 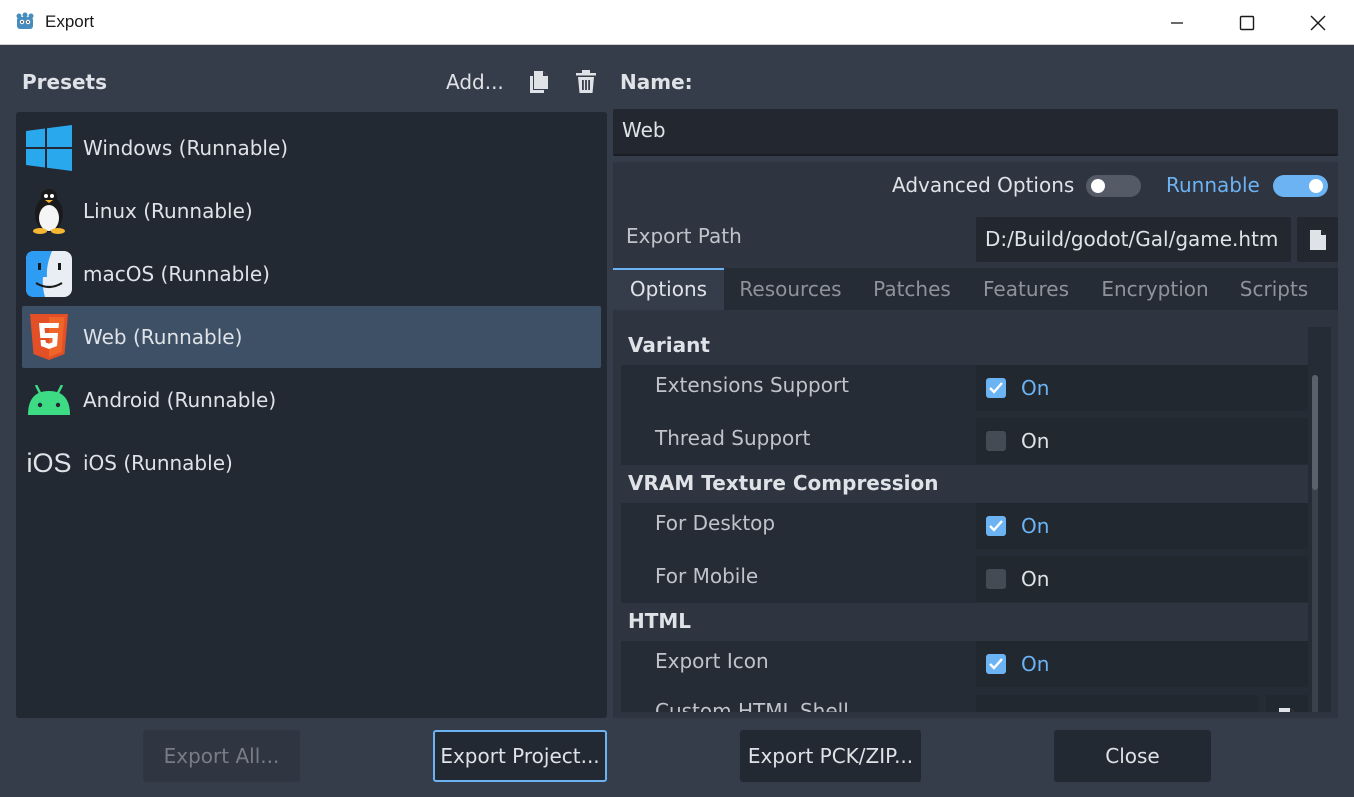 I want to click on duplicate-preset-icon, so click(x=538, y=82).